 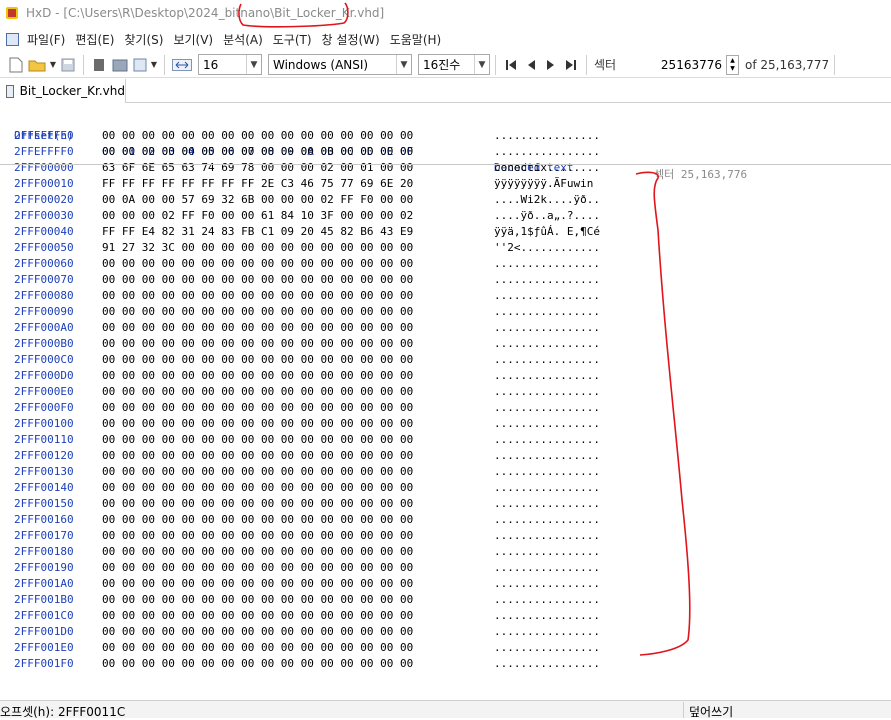 What do you see at coordinates (732, 64) in the screenshot?
I see `sector-spinner: ▲ ▼` at bounding box center [732, 64].